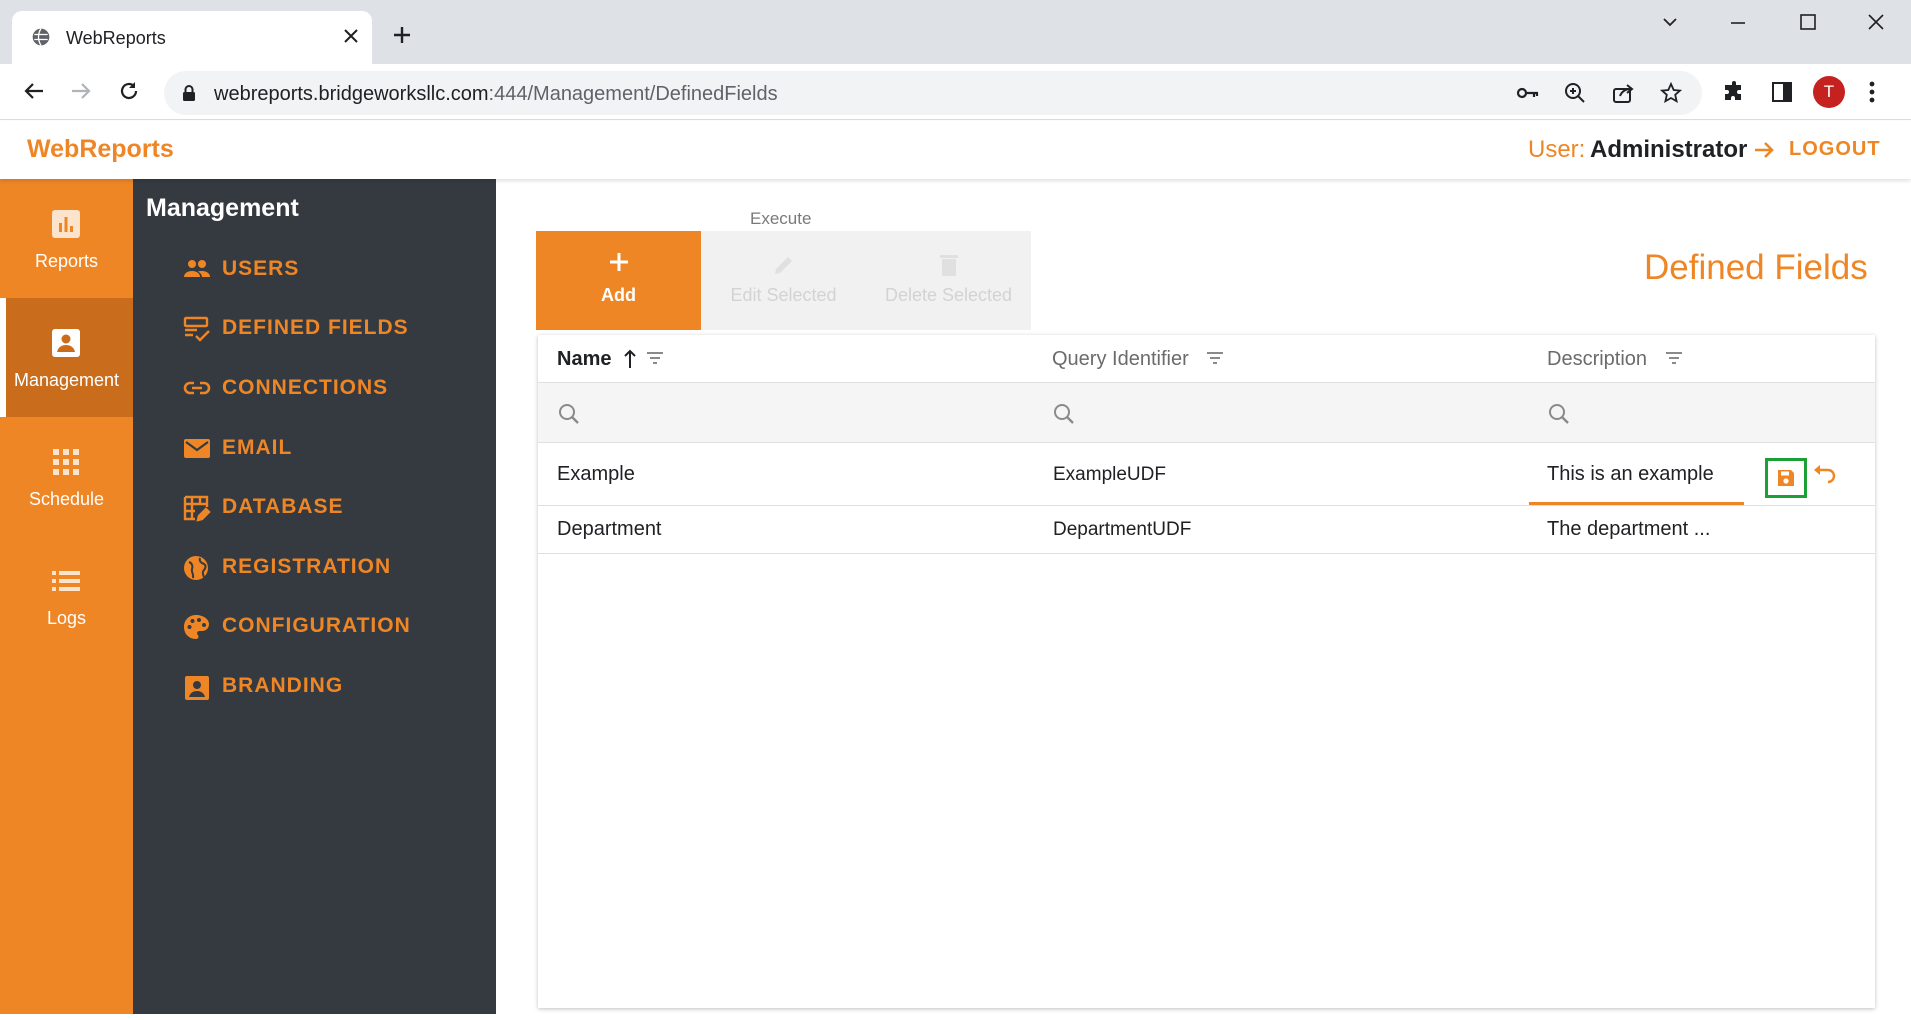 The image size is (1911, 1020). I want to click on subnav-title: Management, so click(222, 208).